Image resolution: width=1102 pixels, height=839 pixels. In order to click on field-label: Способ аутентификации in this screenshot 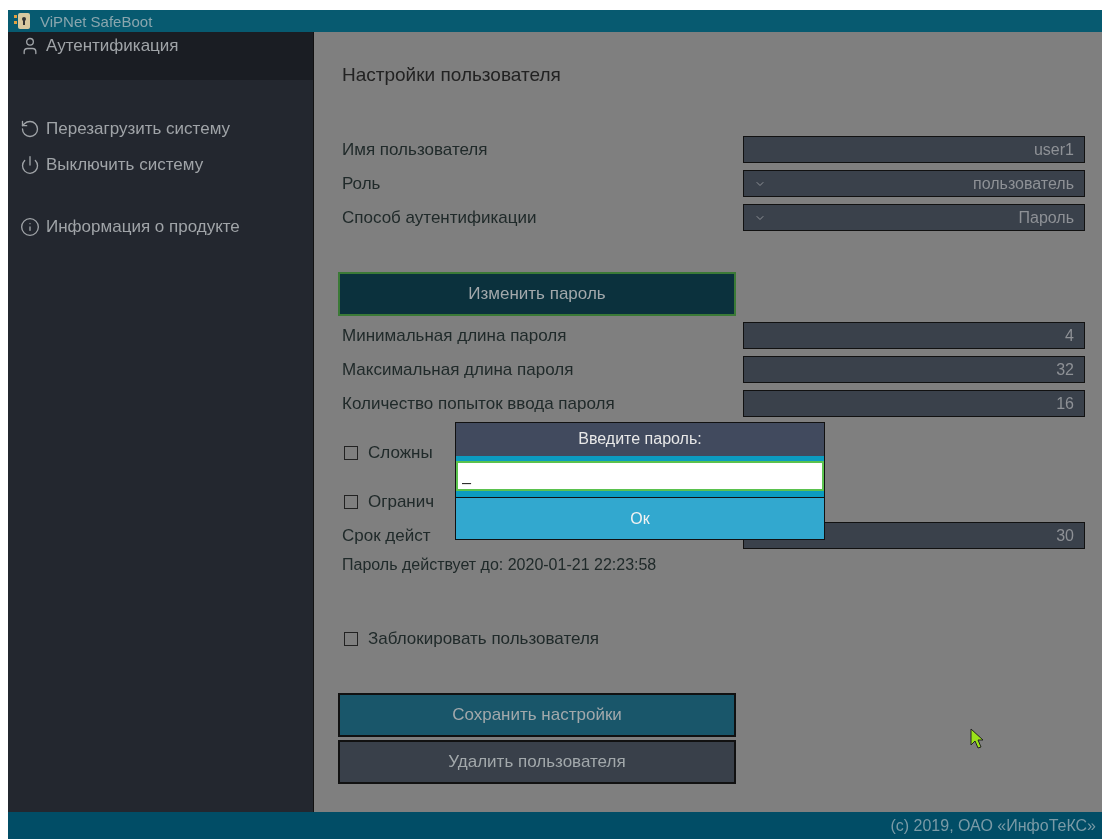, I will do `click(439, 217)`.